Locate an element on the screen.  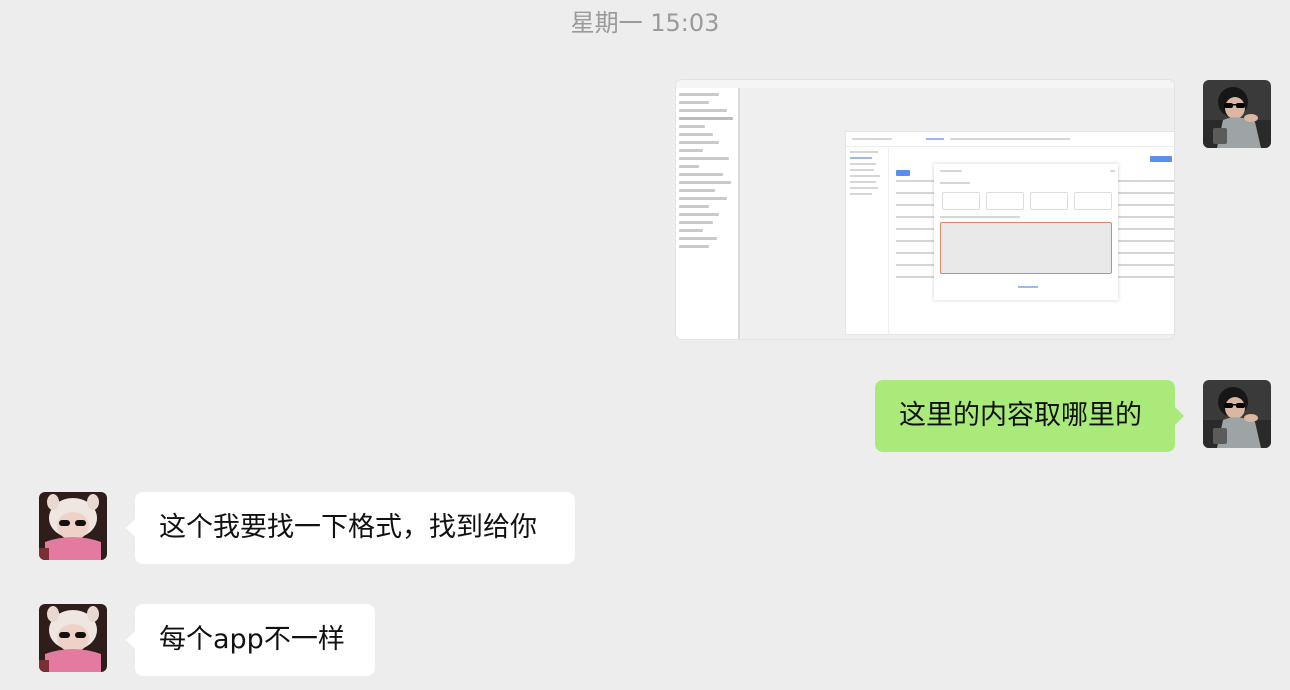
screenshot-app-window is located at coordinates (1010, 233).